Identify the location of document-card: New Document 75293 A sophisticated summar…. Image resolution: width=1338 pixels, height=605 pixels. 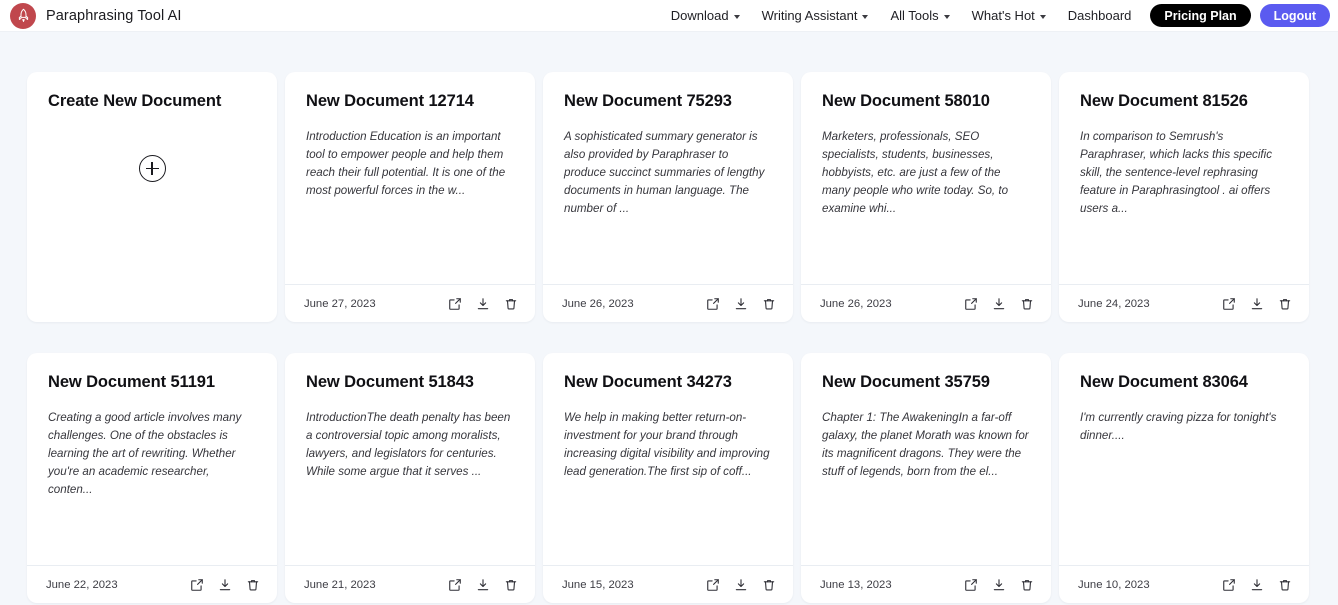
(668, 197).